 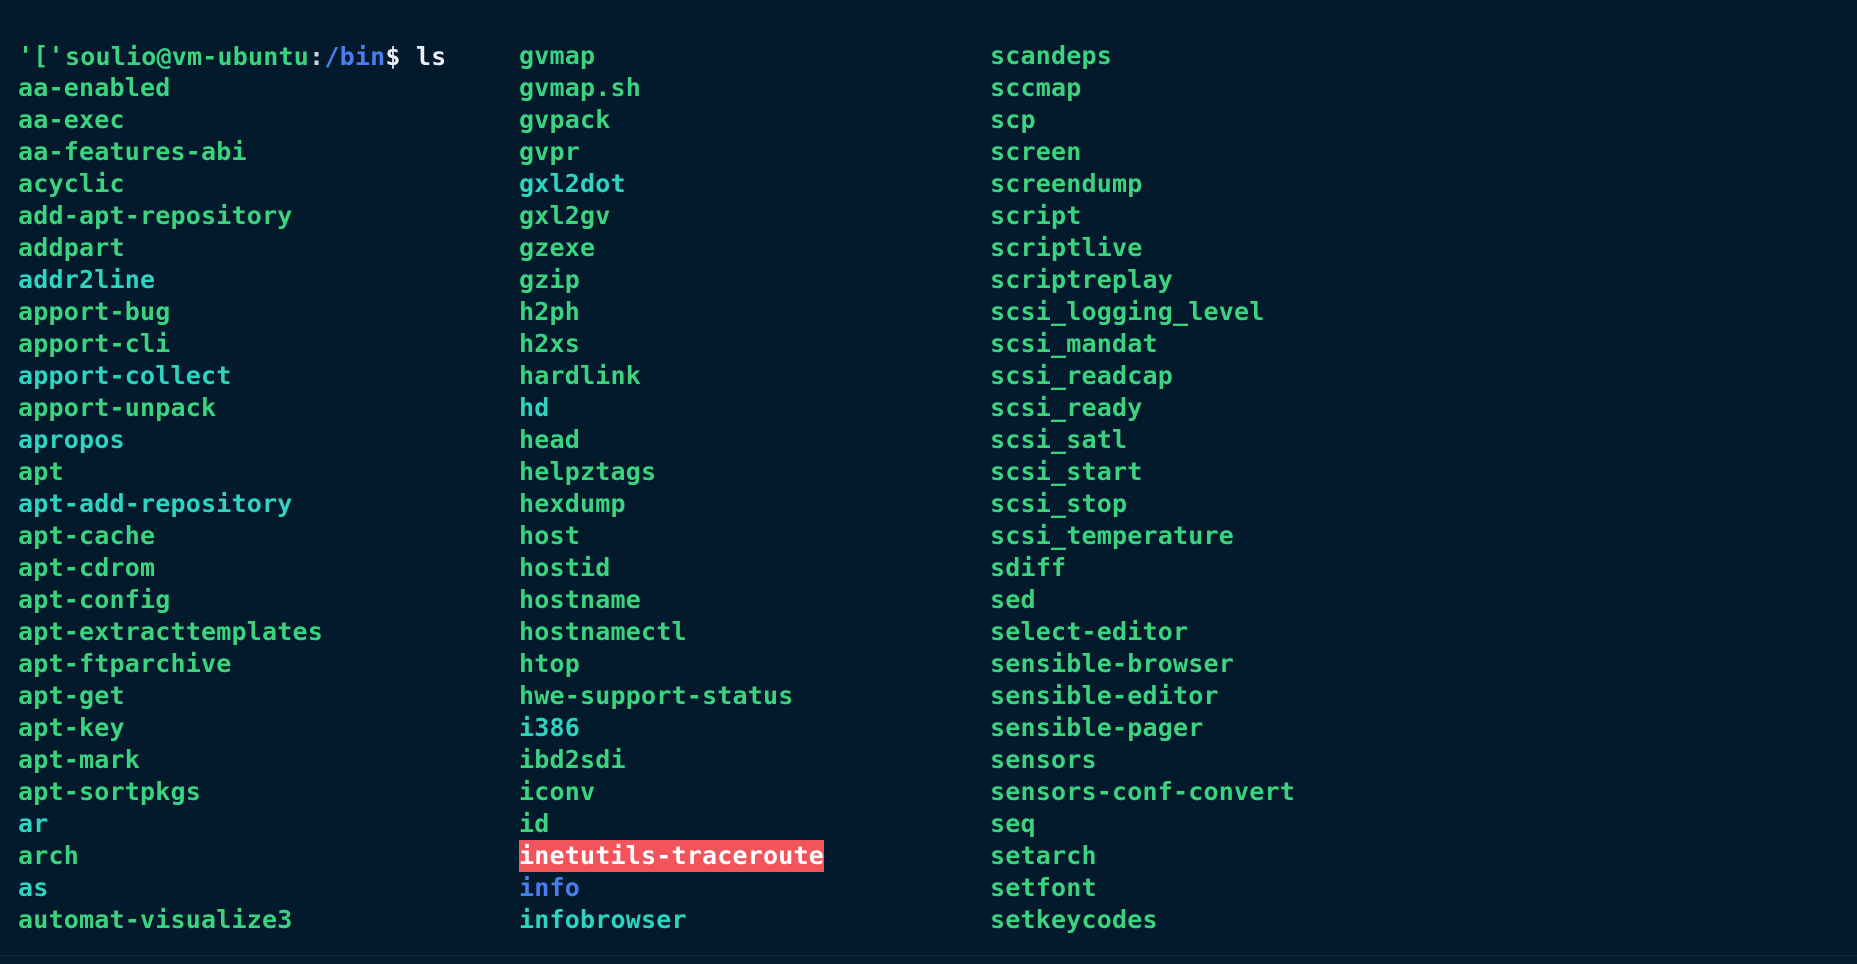 I want to click on ls-entry-arch: arch, so click(x=49, y=855).